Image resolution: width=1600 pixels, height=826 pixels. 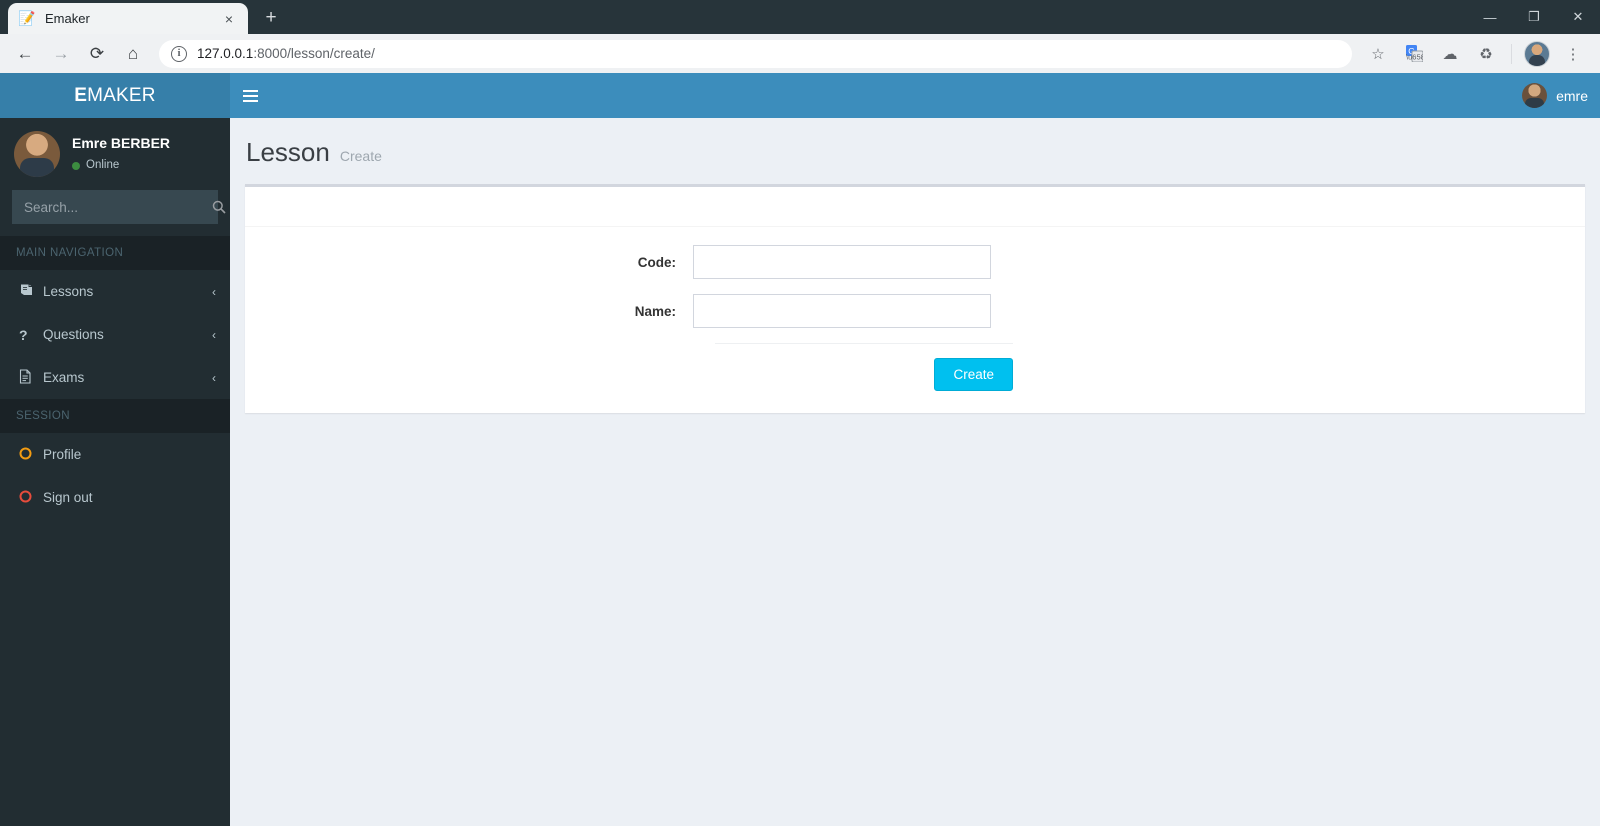 I want to click on search-input, so click(x=112, y=207).